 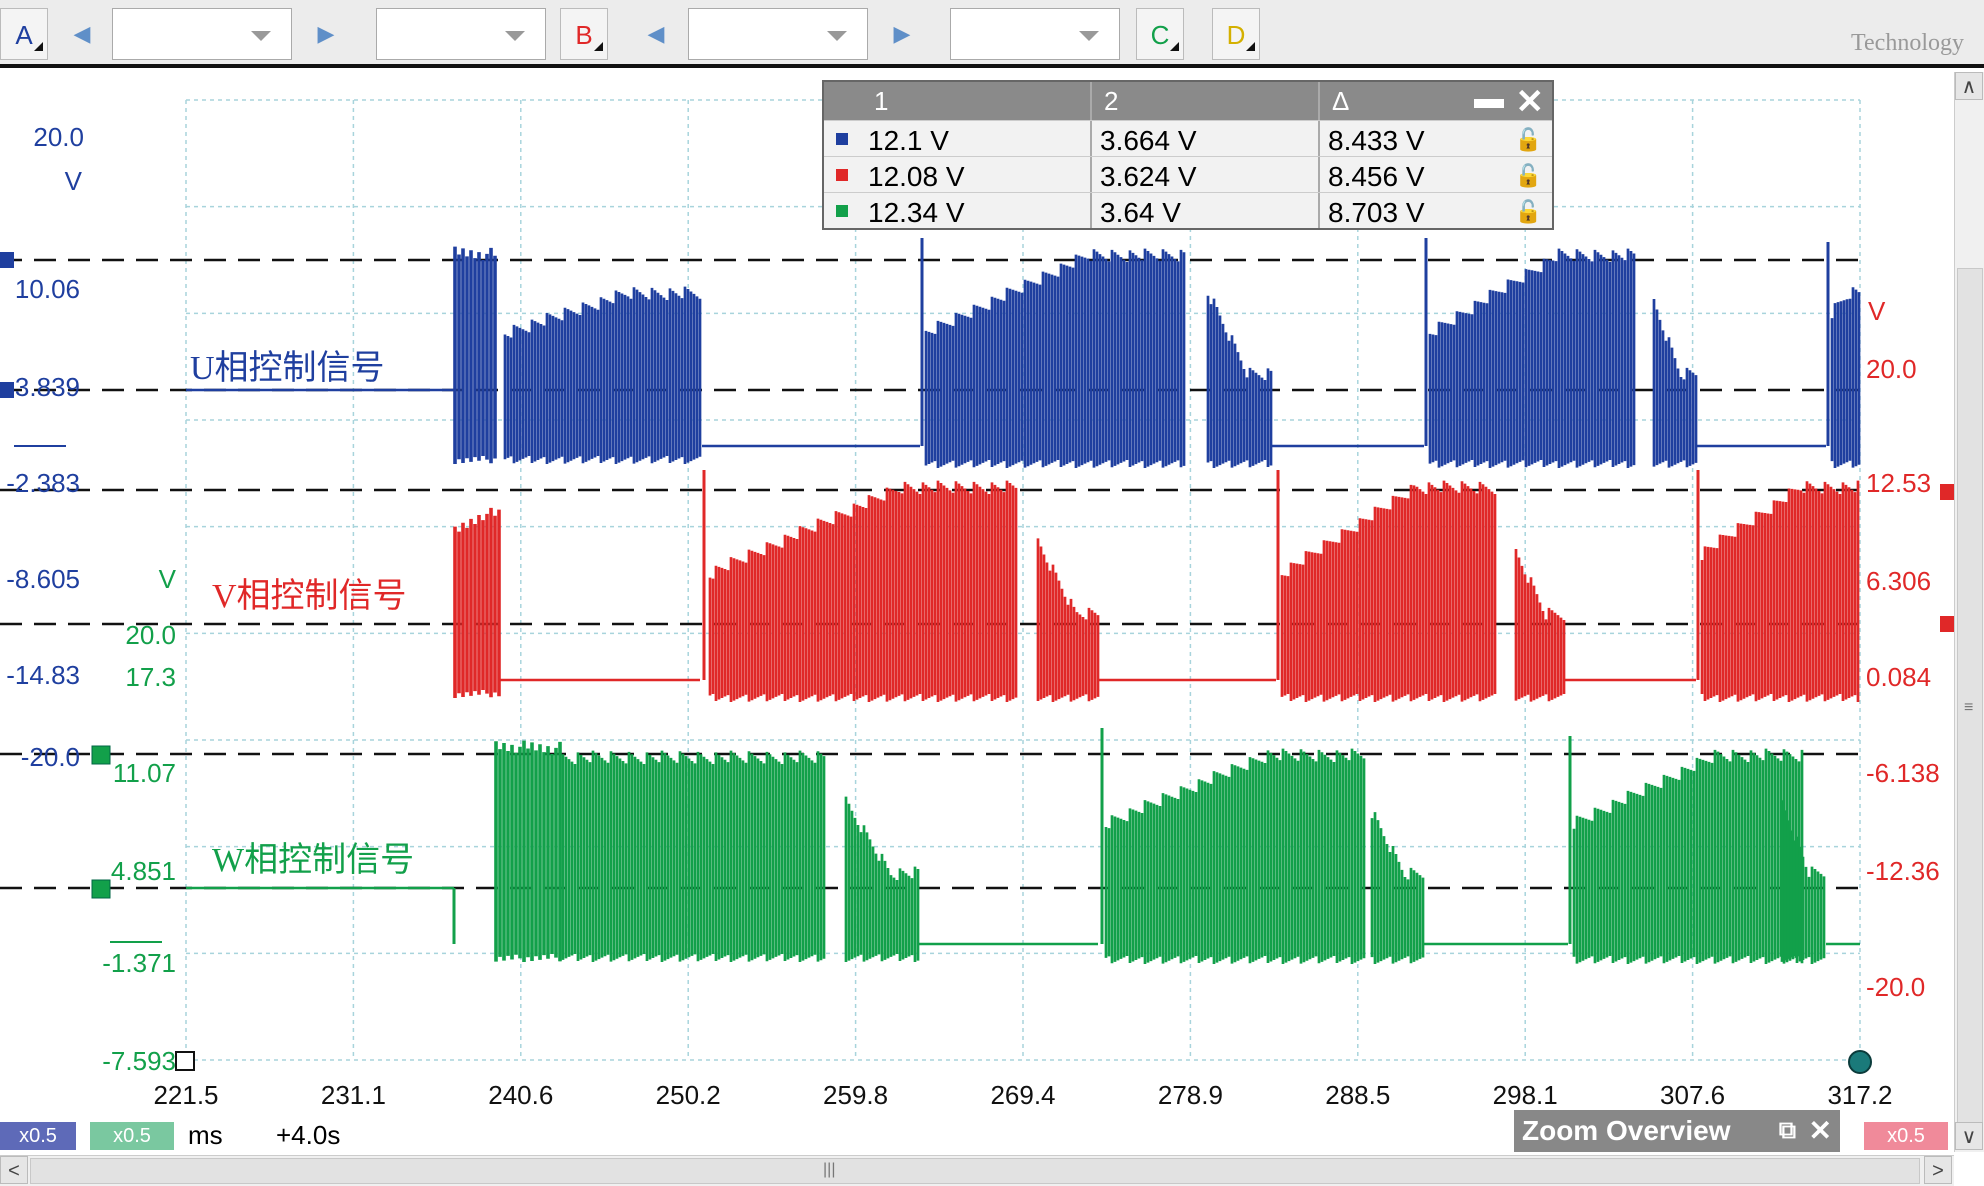 What do you see at coordinates (1376, 176) in the screenshot?
I see `value-delta: 8.456 V` at bounding box center [1376, 176].